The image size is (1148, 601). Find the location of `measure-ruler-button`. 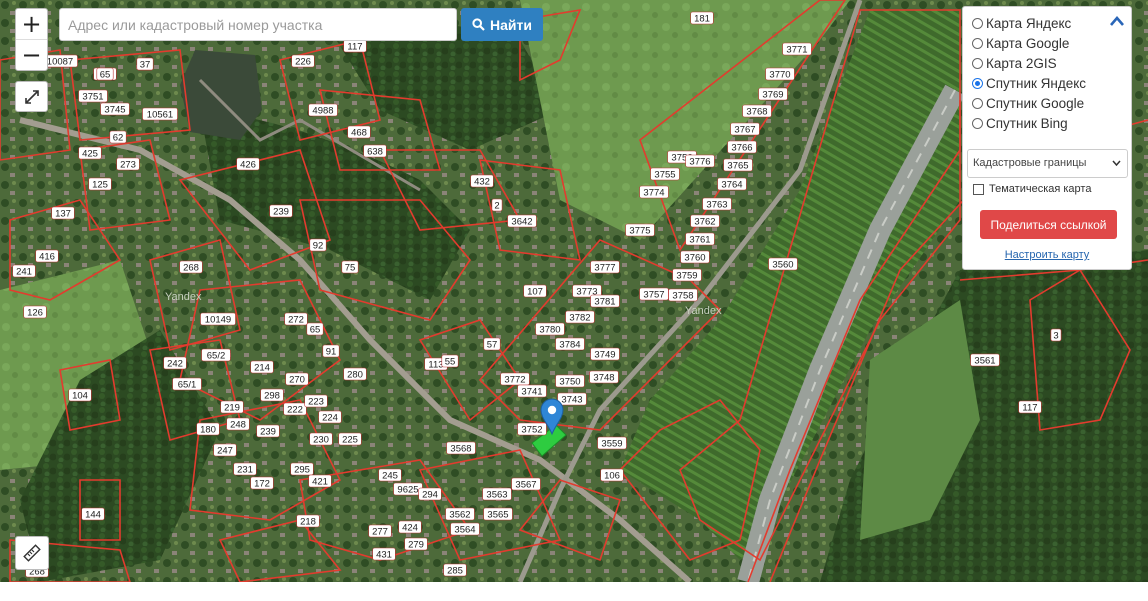

measure-ruler-button is located at coordinates (32, 553).